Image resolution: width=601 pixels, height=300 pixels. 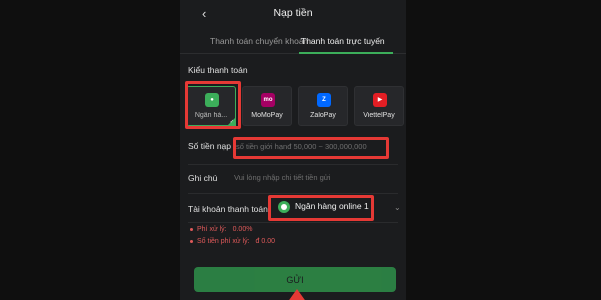 I want to click on note-label: Ghi chú, so click(x=203, y=178).